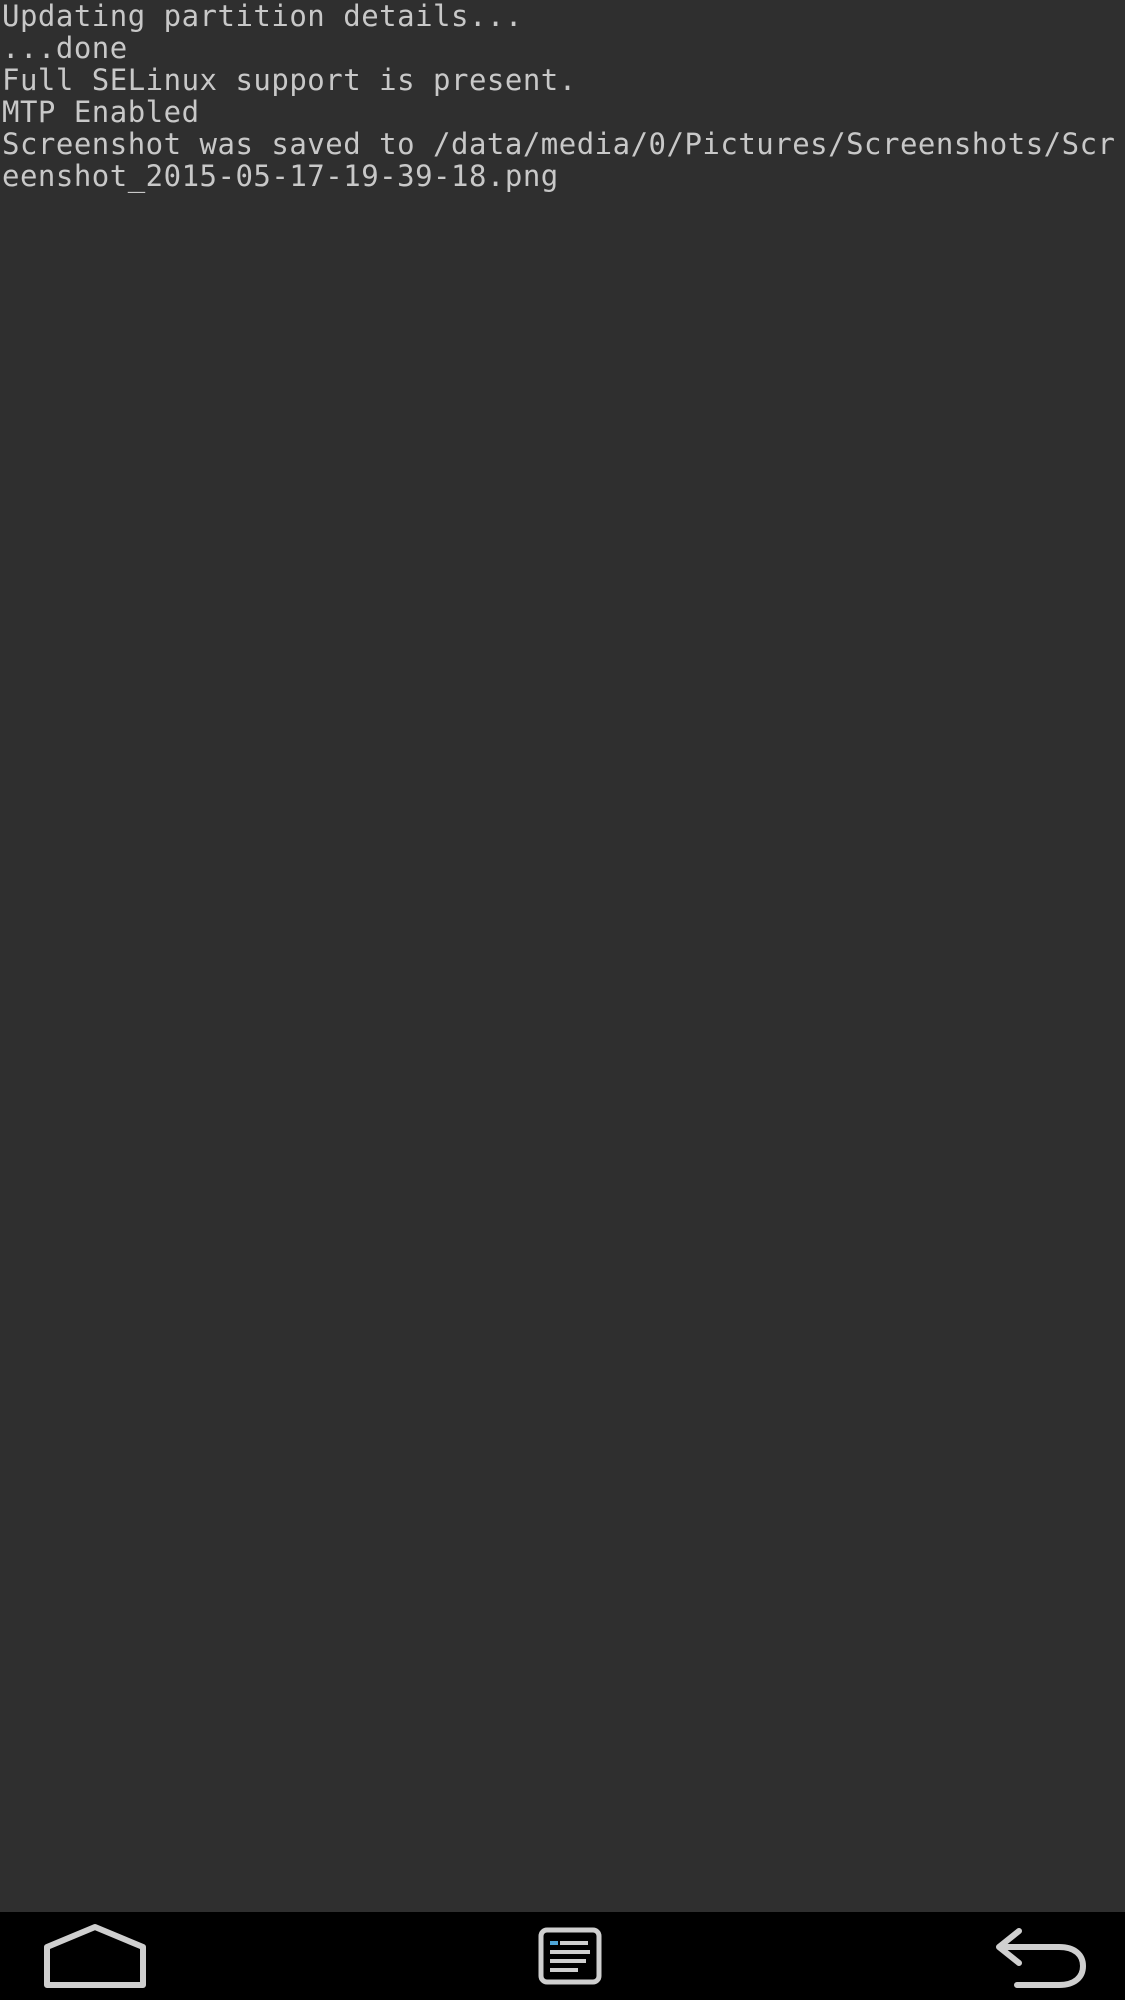  Describe the element at coordinates (289, 80) in the screenshot. I see `console-line: Full SELinux support is present.` at that location.